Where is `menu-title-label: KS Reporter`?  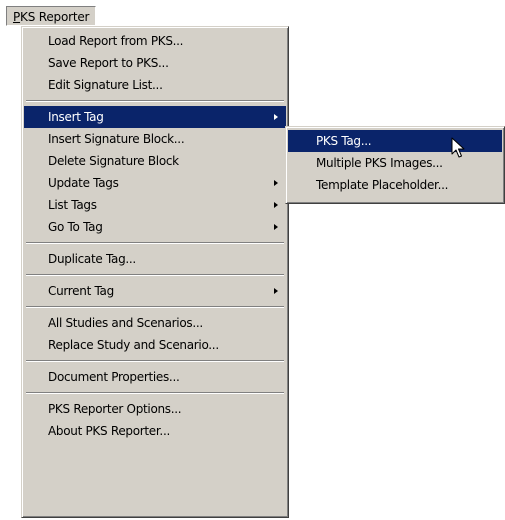 menu-title-label: KS Reporter is located at coordinates (55, 17).